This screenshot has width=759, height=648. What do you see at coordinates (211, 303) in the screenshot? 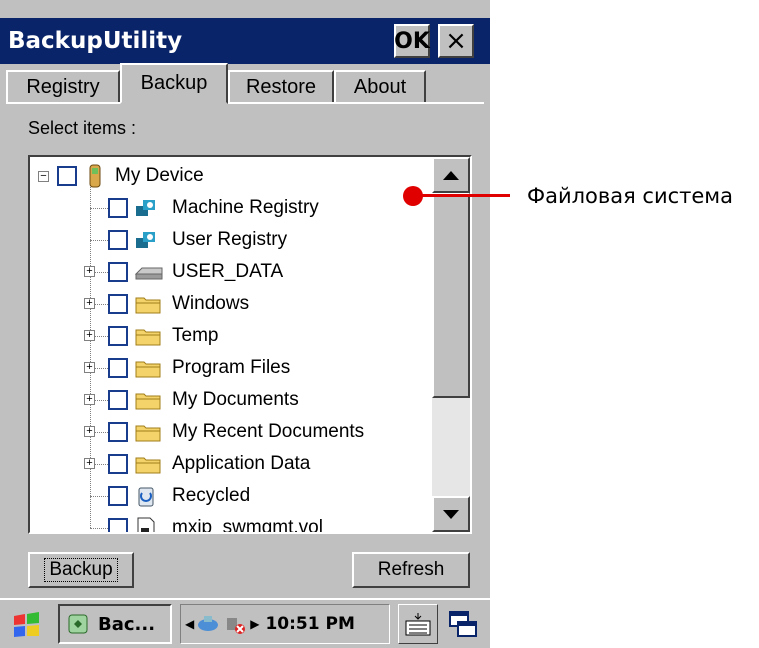
I see `tree-item-label: Windows` at bounding box center [211, 303].